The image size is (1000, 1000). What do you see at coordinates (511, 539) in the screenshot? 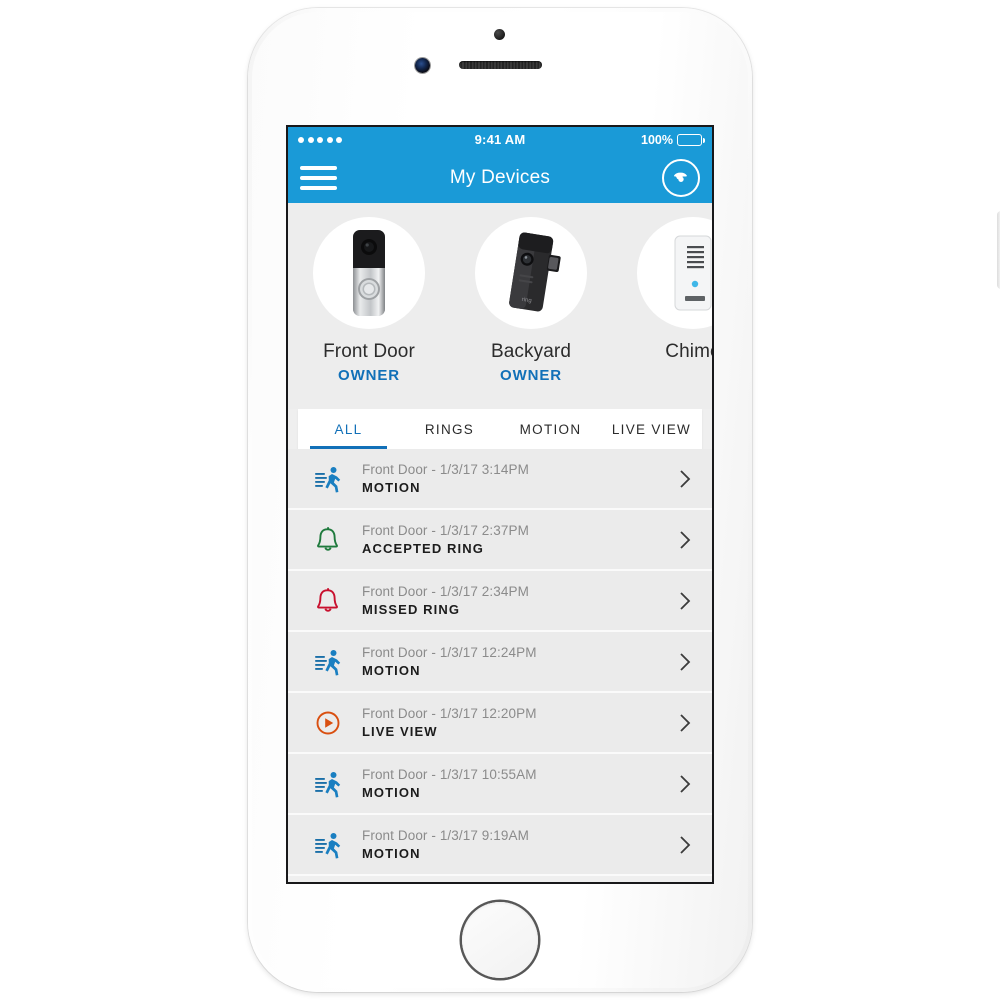
I see `event-text: Front Door - 1/3/17 2:37PM ACCEPTED RING` at bounding box center [511, 539].